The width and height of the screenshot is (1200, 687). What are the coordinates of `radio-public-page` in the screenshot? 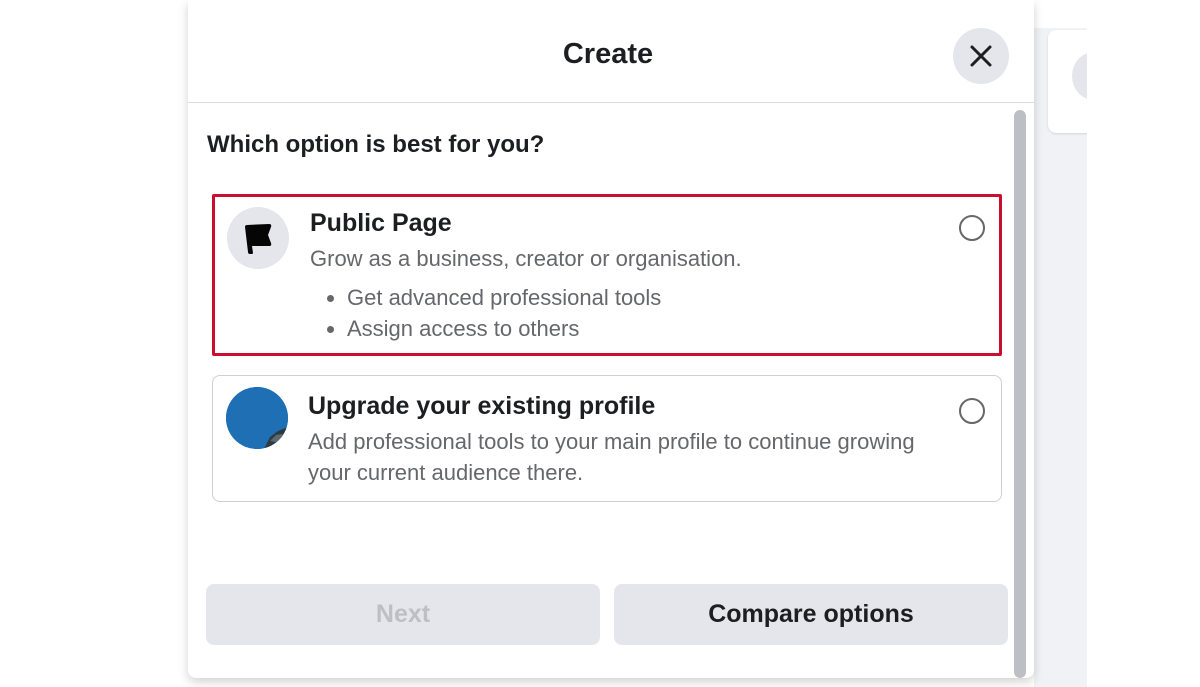 It's located at (972, 228).